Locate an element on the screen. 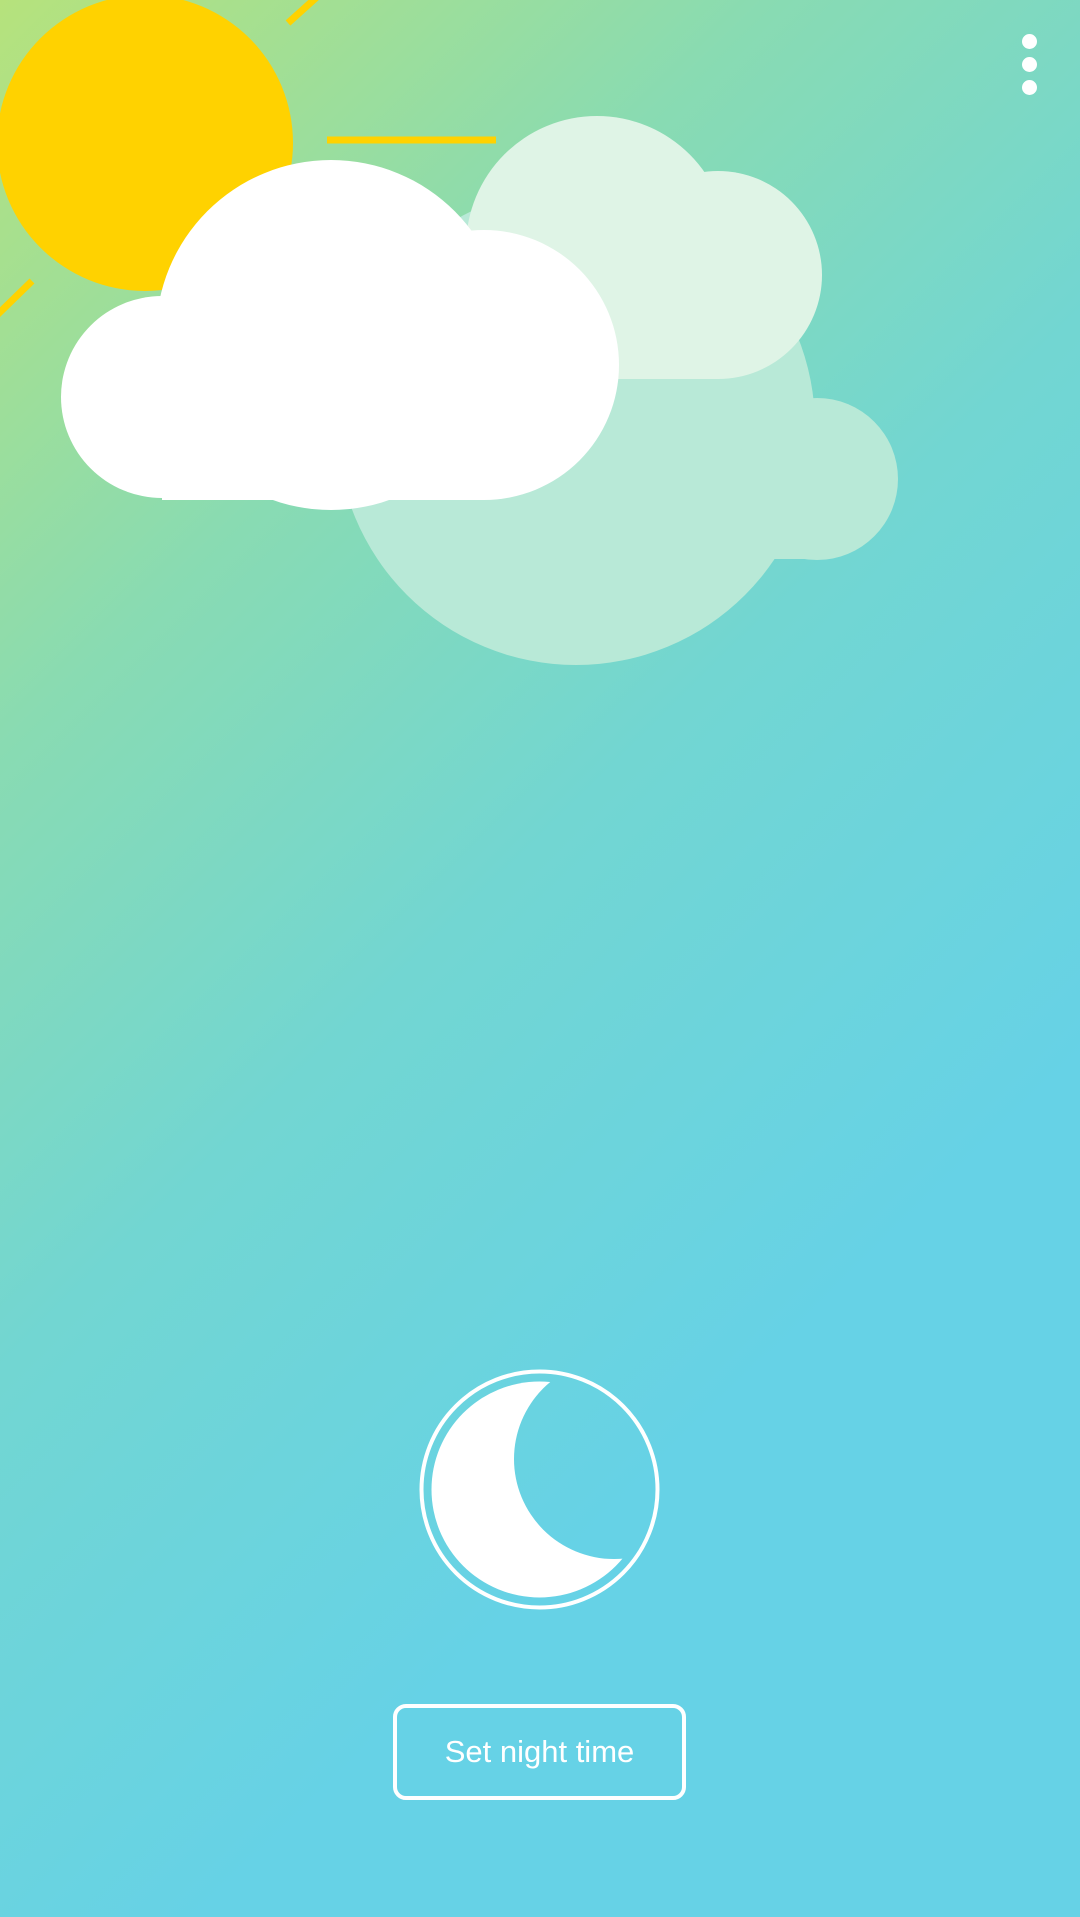 The width and height of the screenshot is (1080, 1917). night-mode-toggle is located at coordinates (539, 1489).